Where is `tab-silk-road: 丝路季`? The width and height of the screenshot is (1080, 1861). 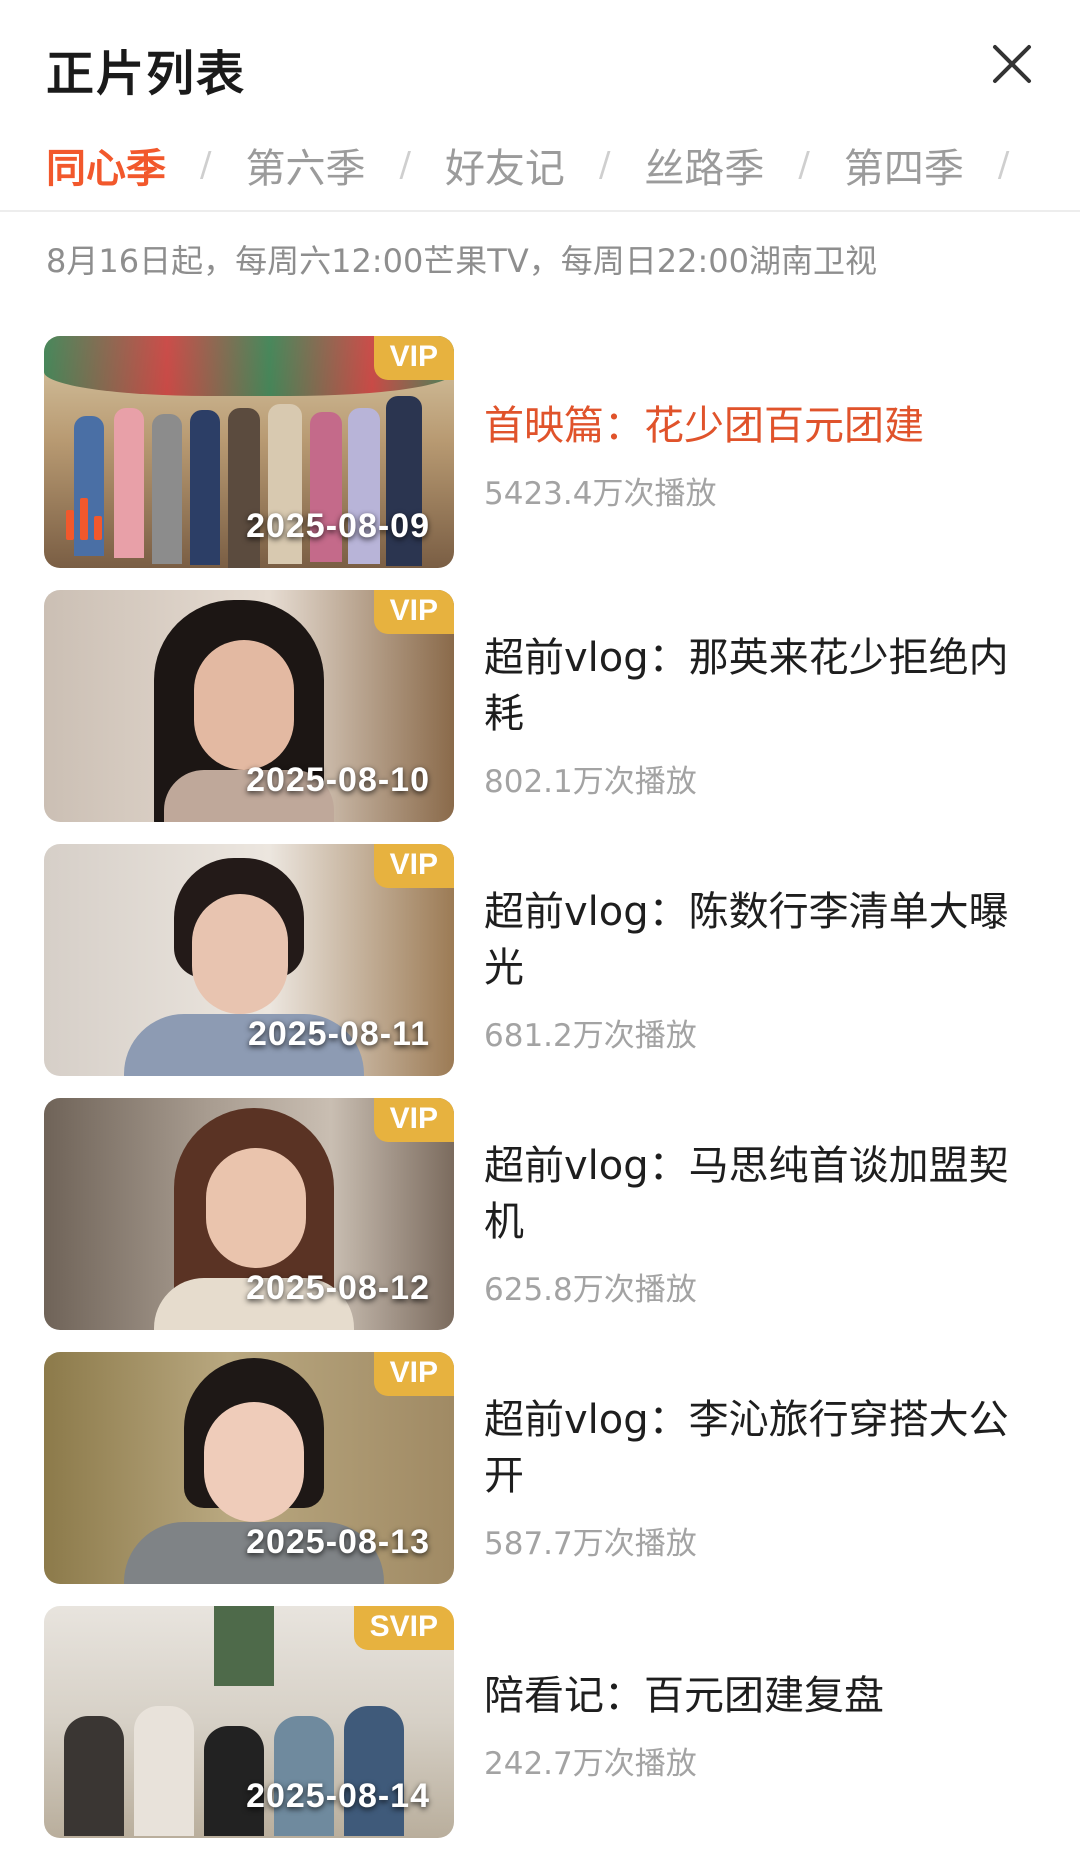 tab-silk-road: 丝路季 is located at coordinates (704, 165).